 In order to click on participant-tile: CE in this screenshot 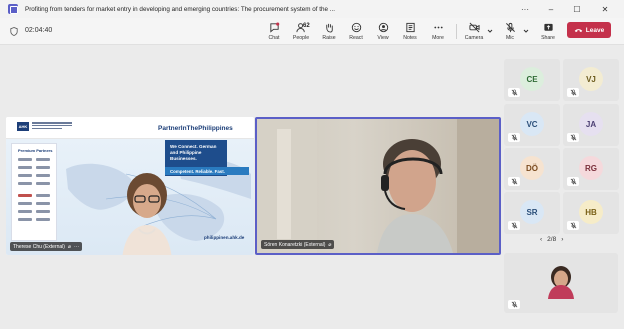, I will do `click(532, 80)`.